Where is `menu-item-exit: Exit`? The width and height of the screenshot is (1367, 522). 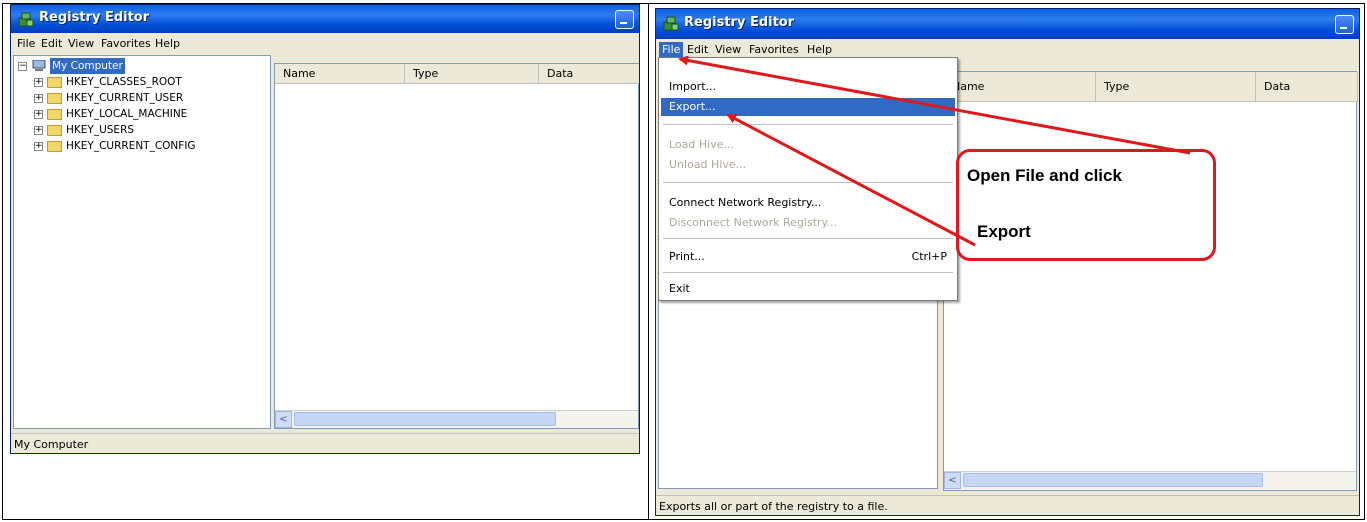 menu-item-exit: Exit is located at coordinates (808, 289).